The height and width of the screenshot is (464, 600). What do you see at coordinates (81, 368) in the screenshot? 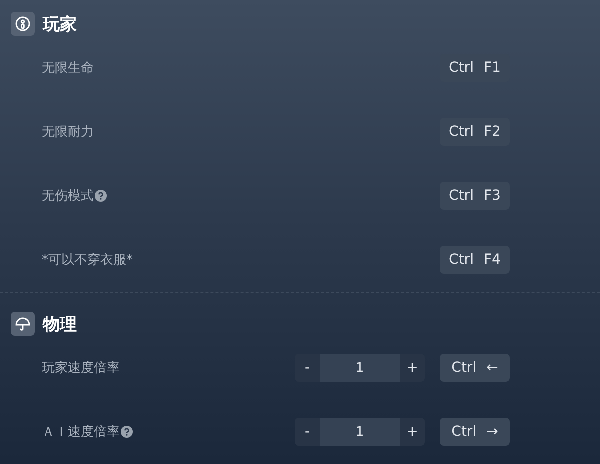
I see `option-label: 玩家速度倍率` at bounding box center [81, 368].